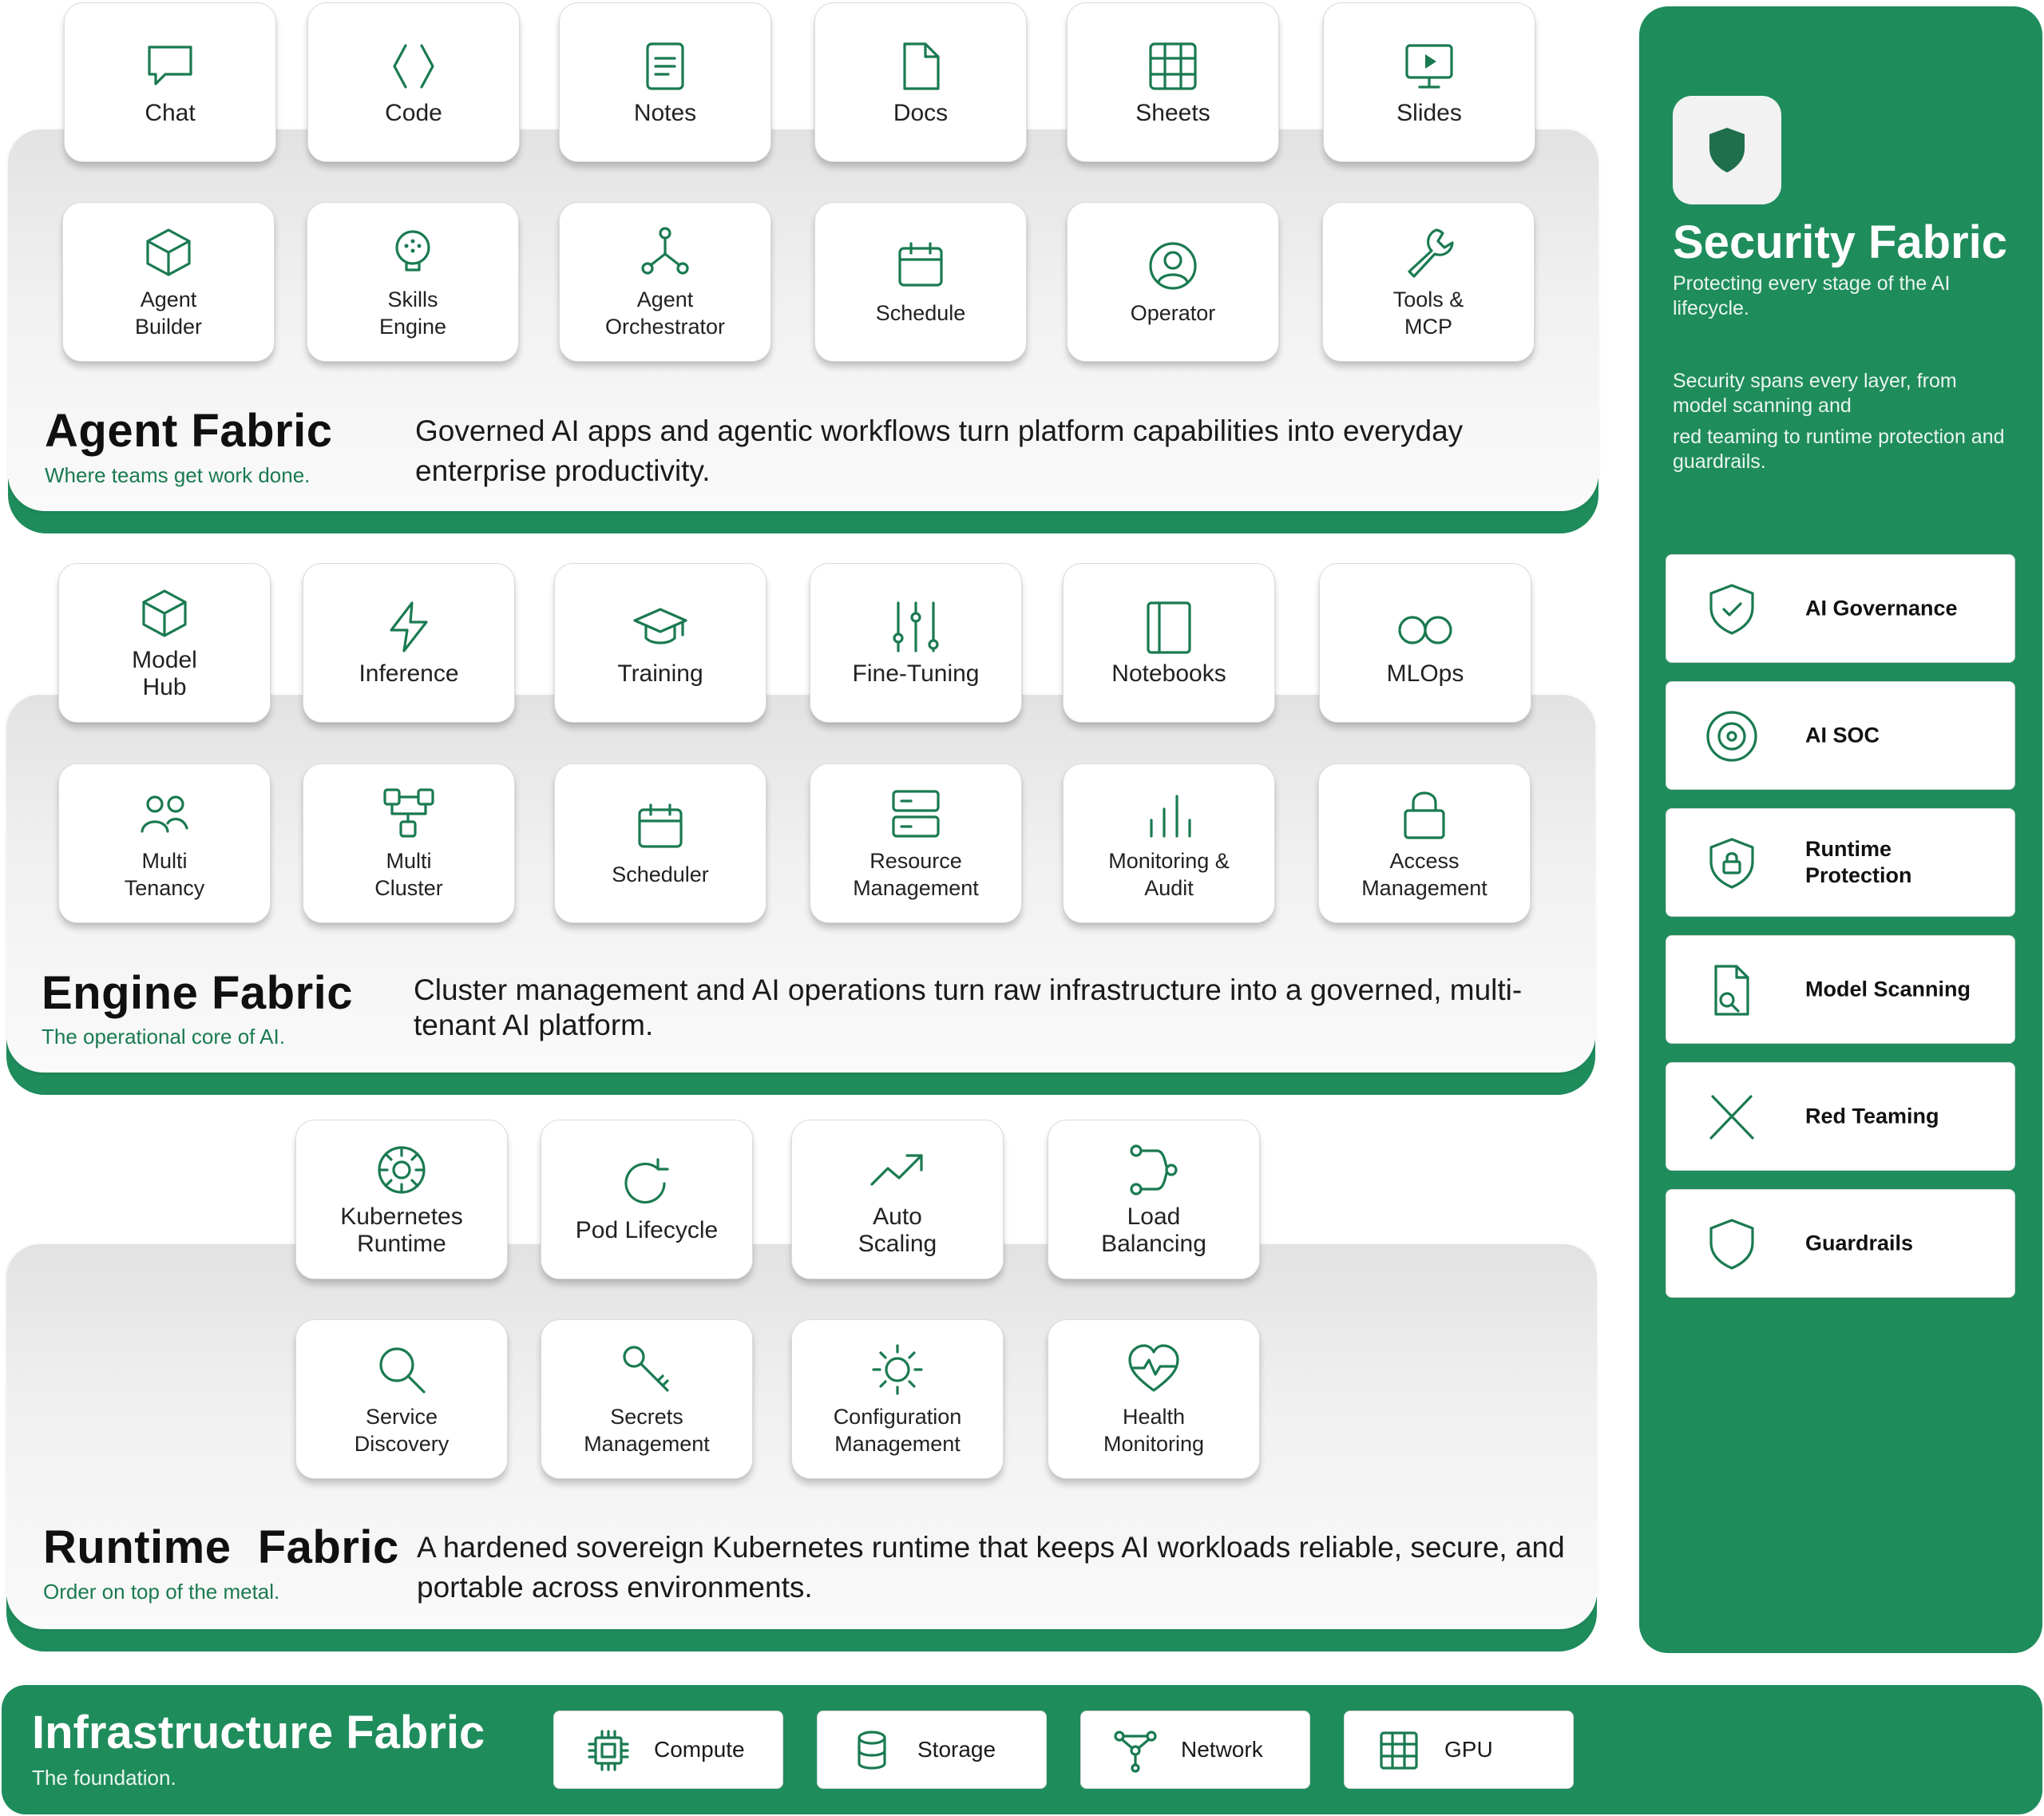  What do you see at coordinates (408, 874) in the screenshot?
I see `tile-label: Multi Cluster` at bounding box center [408, 874].